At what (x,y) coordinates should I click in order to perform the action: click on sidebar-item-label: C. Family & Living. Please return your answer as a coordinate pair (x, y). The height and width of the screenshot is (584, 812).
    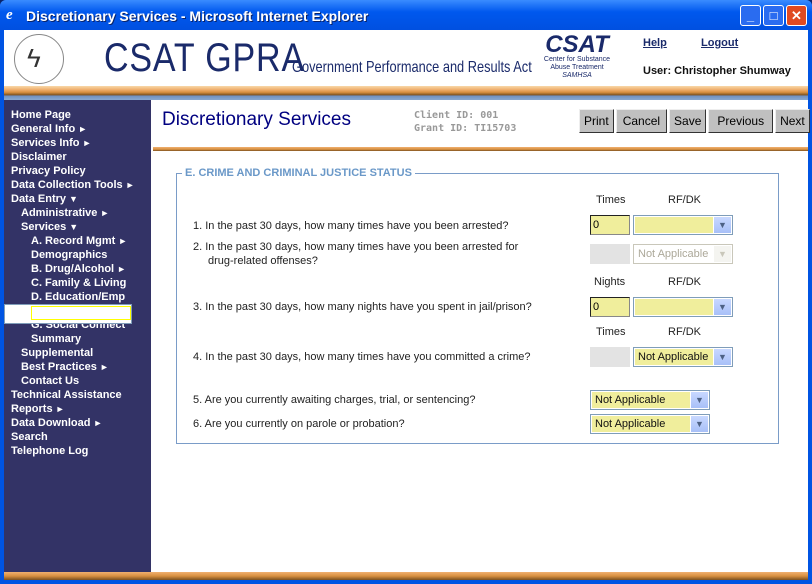
    Looking at the image, I should click on (79, 283).